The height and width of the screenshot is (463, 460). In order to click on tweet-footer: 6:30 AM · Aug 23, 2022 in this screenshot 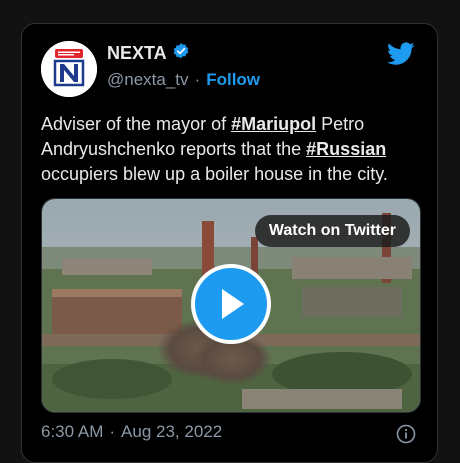, I will do `click(131, 432)`.